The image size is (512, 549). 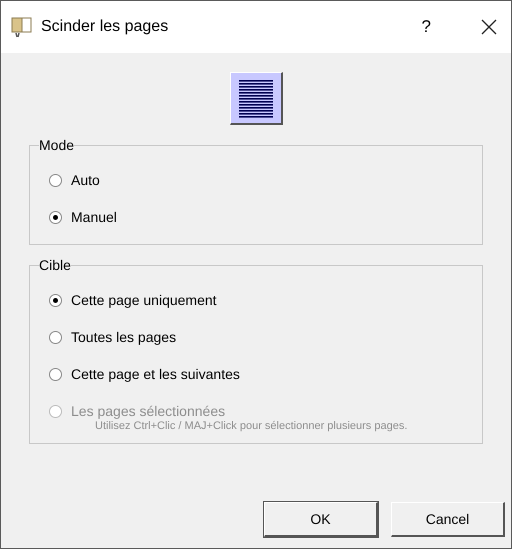 I want to click on close-icon, so click(x=489, y=27).